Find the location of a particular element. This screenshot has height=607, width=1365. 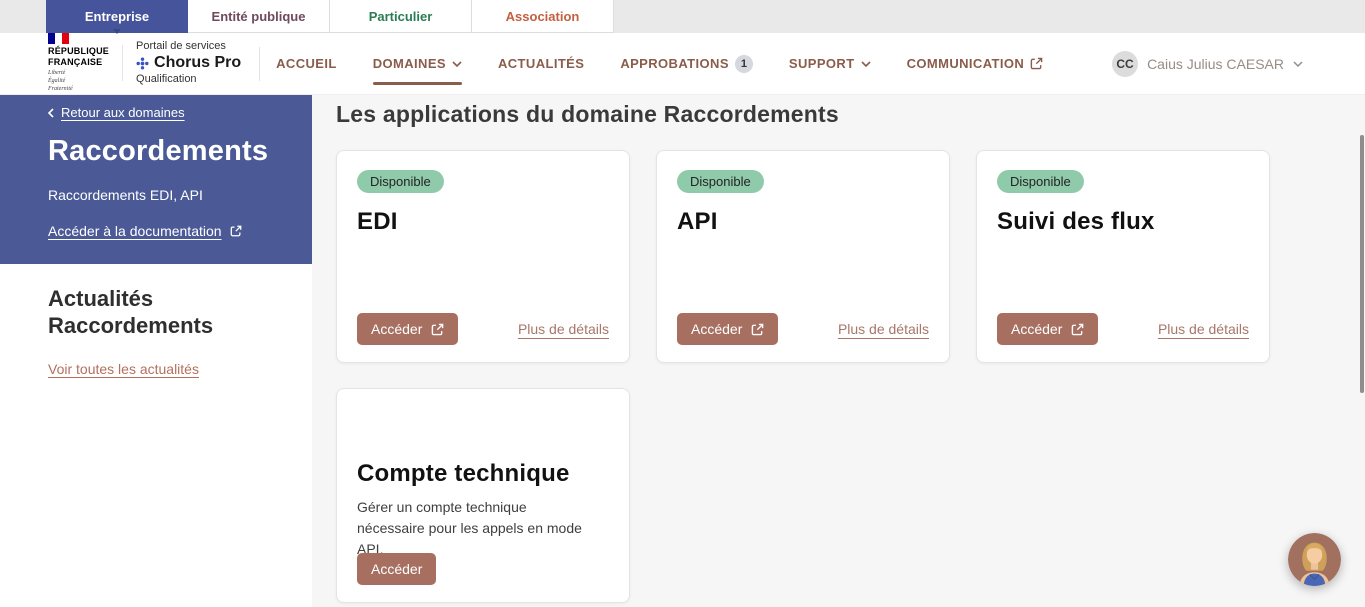

portal-label: Portail de services is located at coordinates (181, 45).